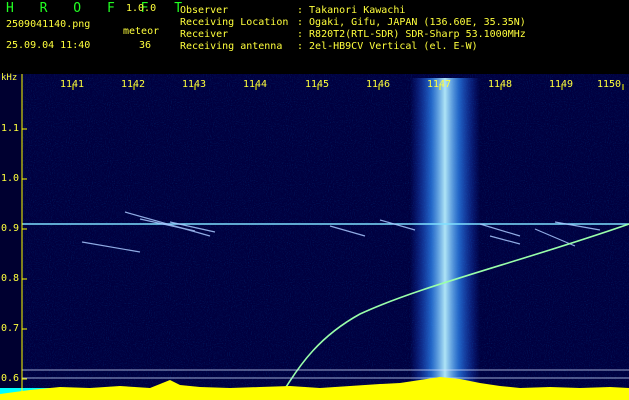 This screenshot has width=629, height=400. Describe the element at coordinates (561, 84) in the screenshot. I see `x-tick-label: 1149` at that location.